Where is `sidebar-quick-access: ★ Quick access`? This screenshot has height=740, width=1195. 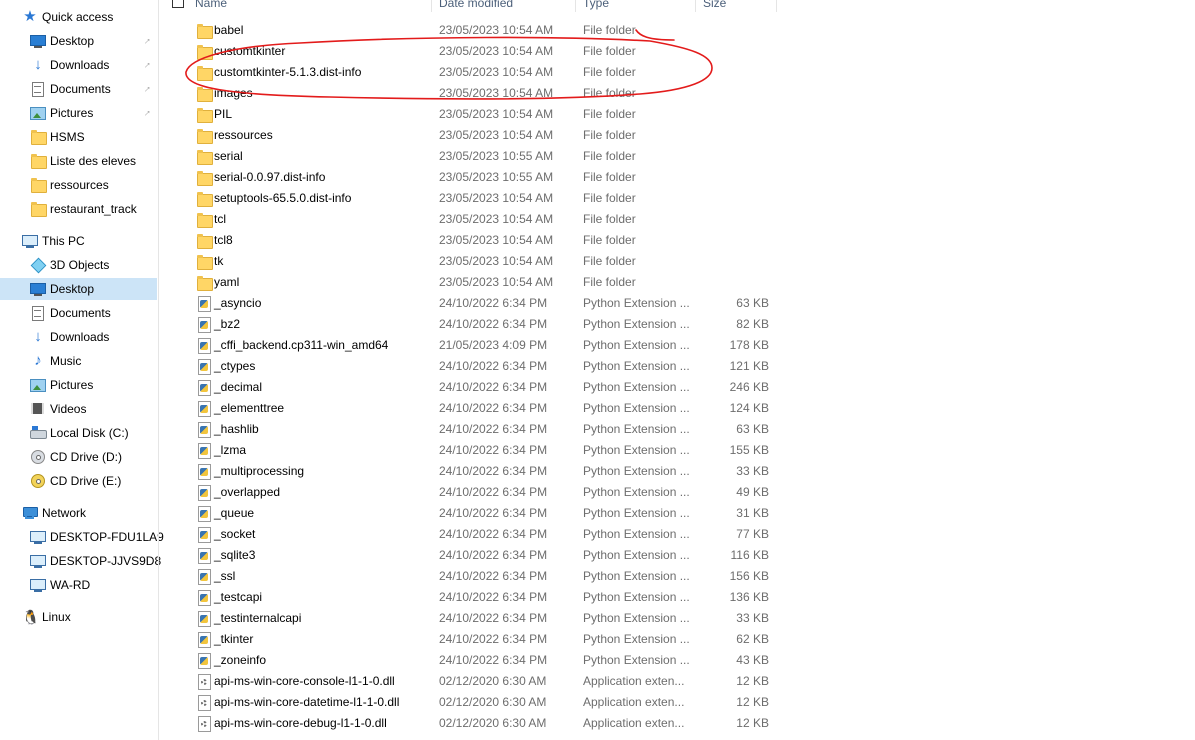 sidebar-quick-access: ★ Quick access is located at coordinates (78, 17).